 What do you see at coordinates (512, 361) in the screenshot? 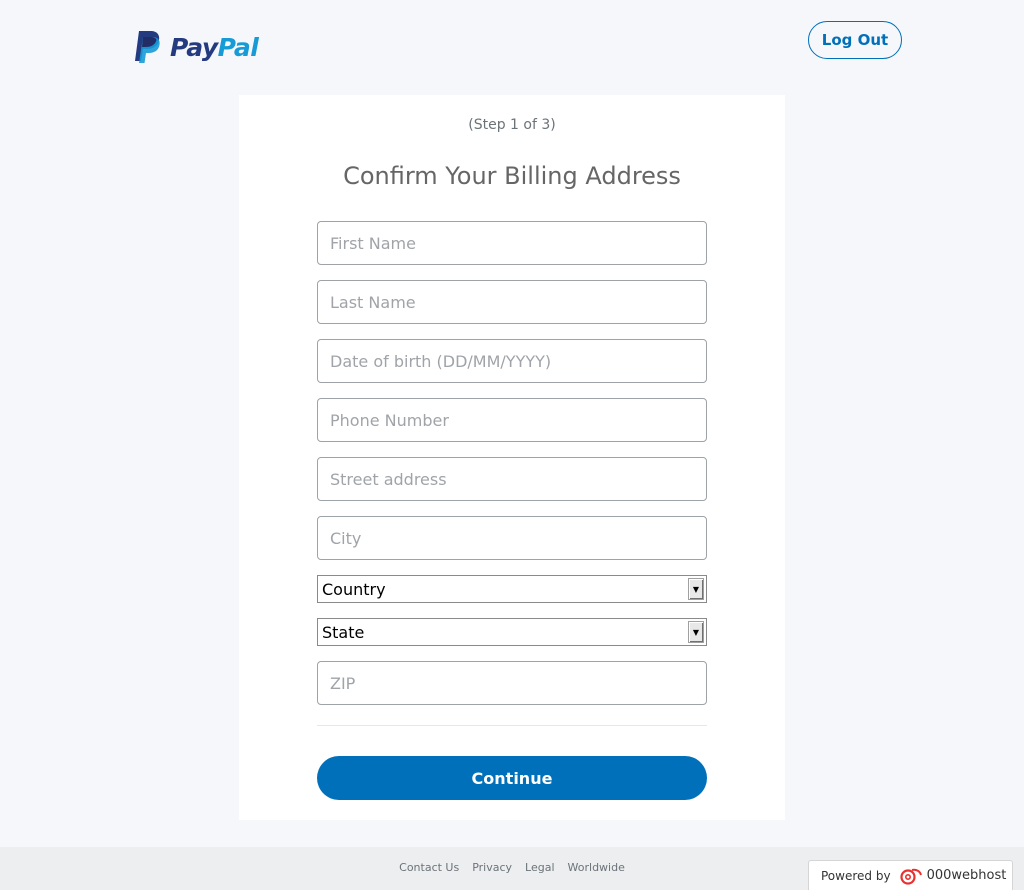
I see `date-of-birth-field` at bounding box center [512, 361].